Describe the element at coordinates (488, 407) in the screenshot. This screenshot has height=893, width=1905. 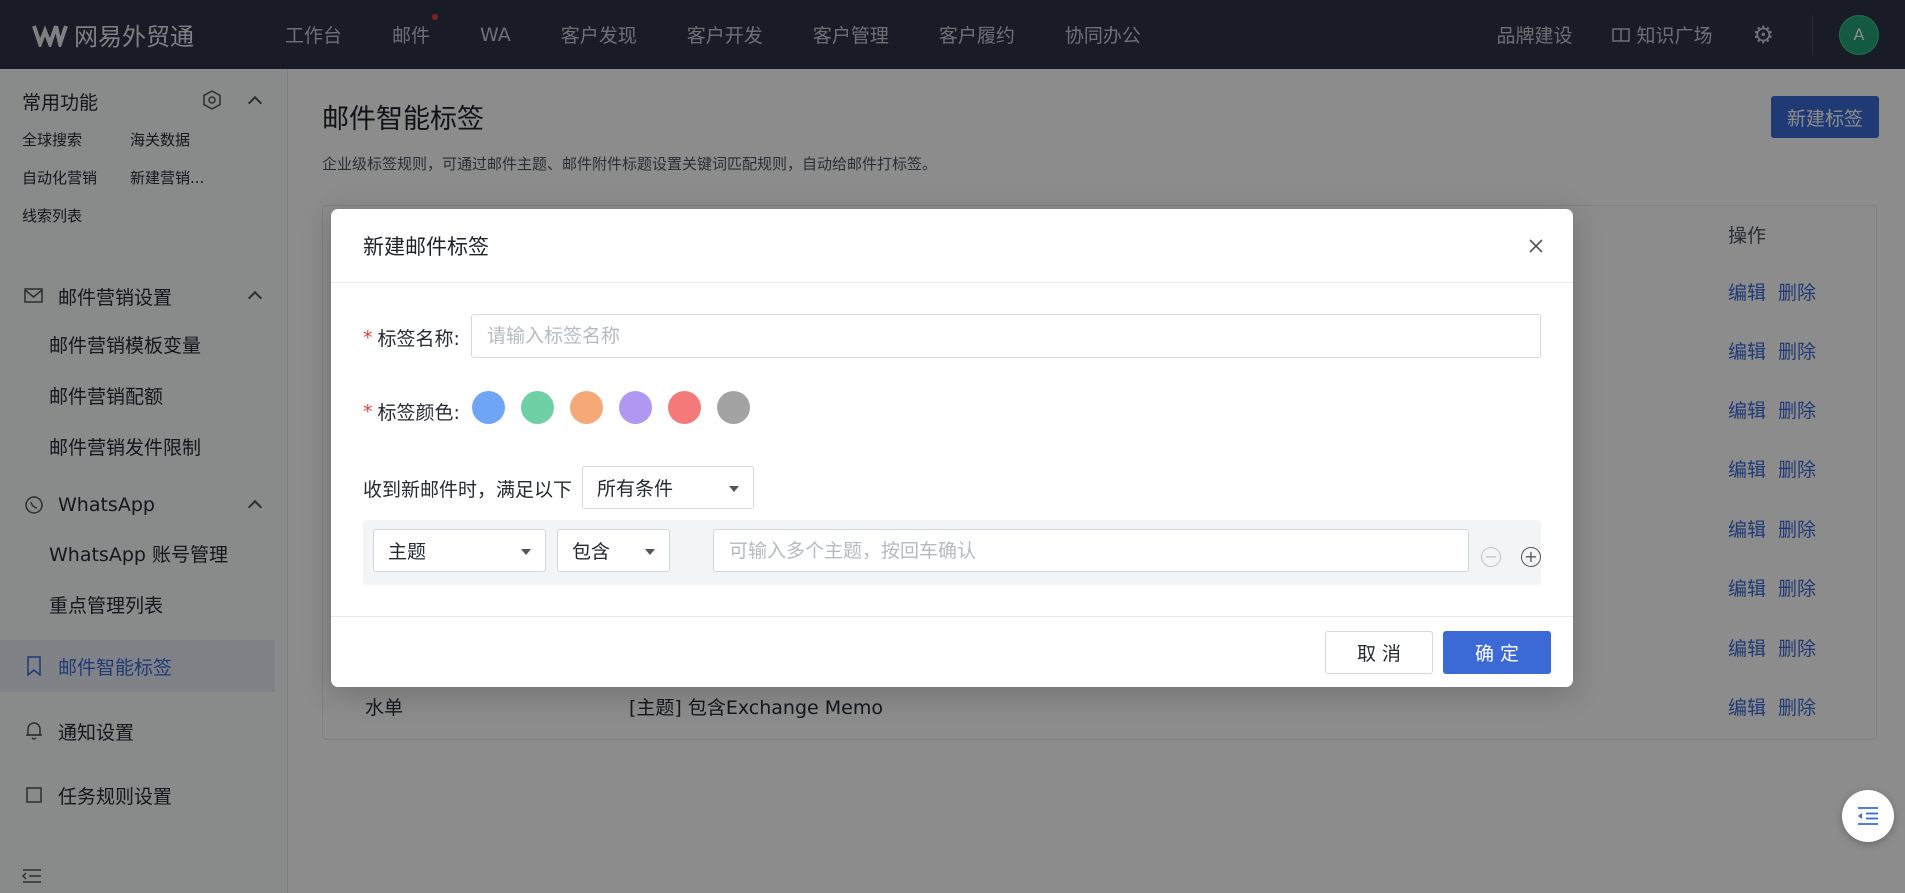
I see `color-swatch-blue` at that location.